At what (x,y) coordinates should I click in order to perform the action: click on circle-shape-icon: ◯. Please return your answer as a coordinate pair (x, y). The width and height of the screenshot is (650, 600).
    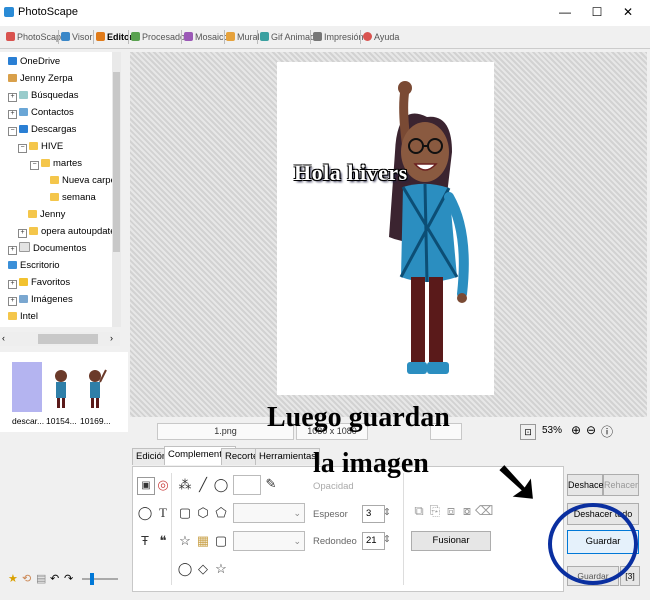
    Looking at the image, I should click on (221, 485).